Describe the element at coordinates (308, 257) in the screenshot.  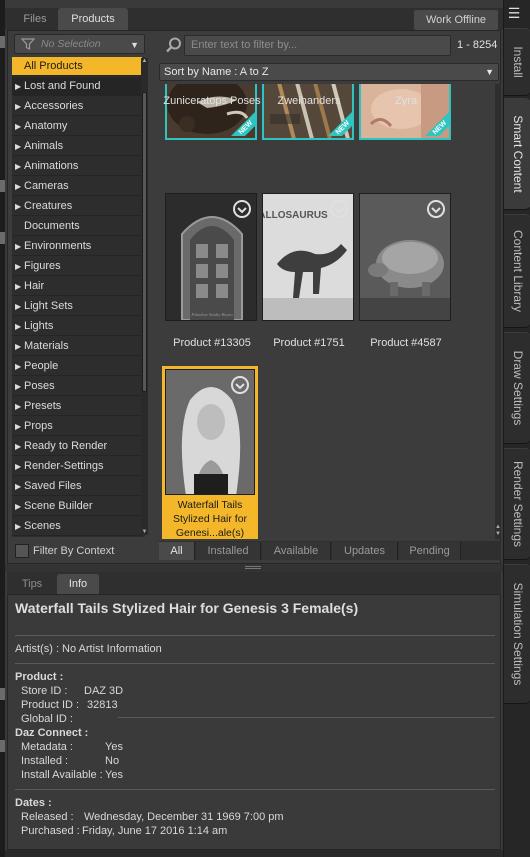
I see `product-thumbnail: ALLOSAURUS` at that location.